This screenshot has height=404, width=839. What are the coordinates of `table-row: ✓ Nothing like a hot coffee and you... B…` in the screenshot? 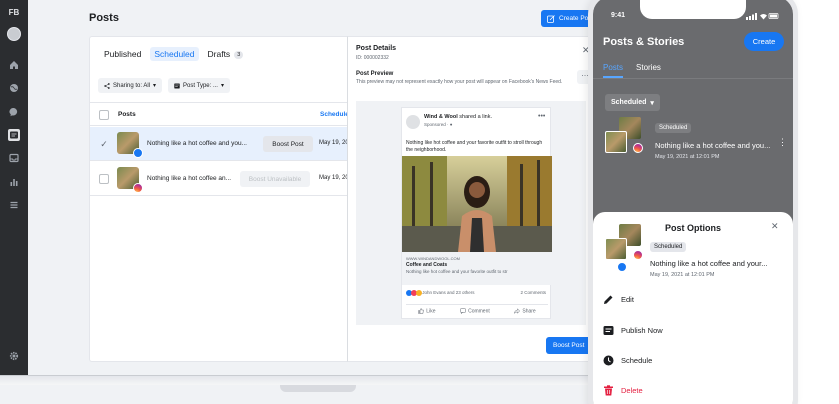 It's located at (219, 144).